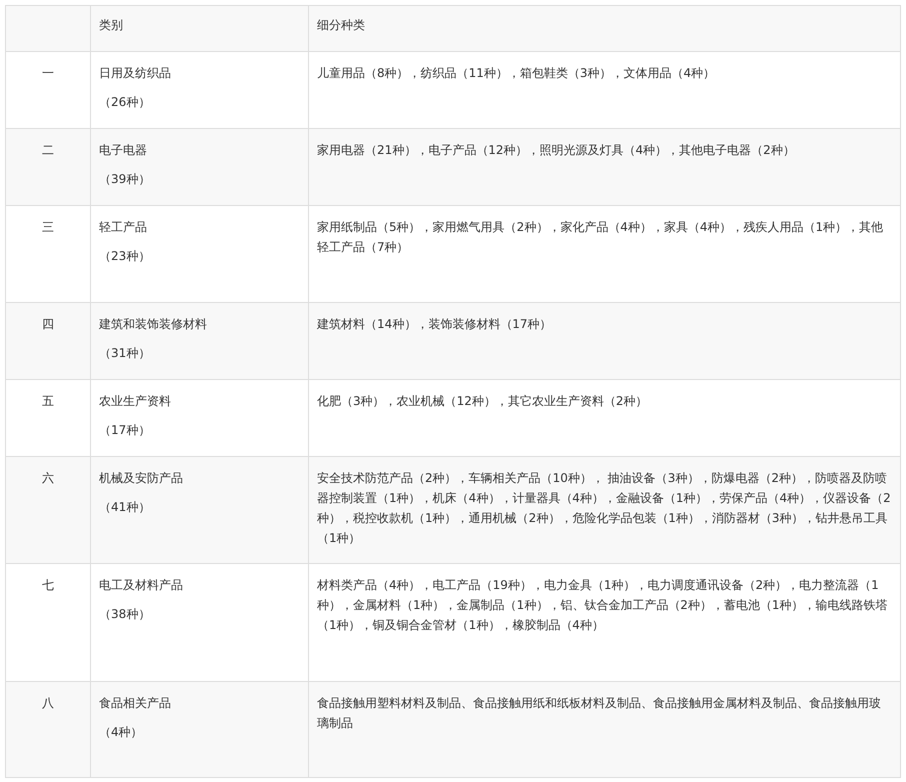 This screenshot has width=906, height=782. What do you see at coordinates (48, 510) in the screenshot?
I see `row-number: 六` at bounding box center [48, 510].